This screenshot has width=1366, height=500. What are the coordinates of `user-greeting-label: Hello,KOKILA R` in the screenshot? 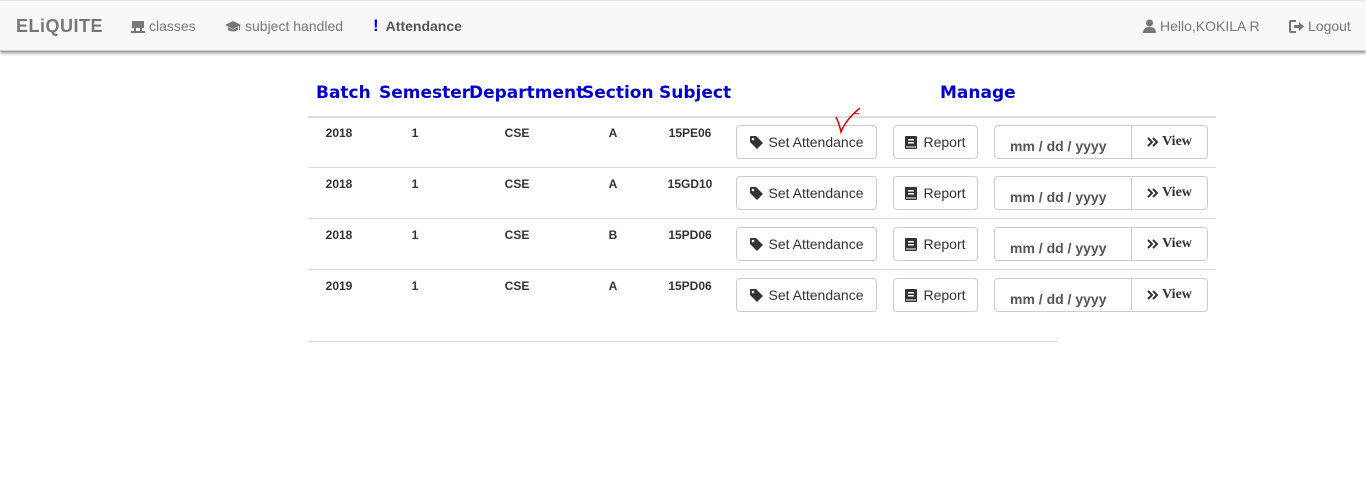 It's located at (1210, 26).